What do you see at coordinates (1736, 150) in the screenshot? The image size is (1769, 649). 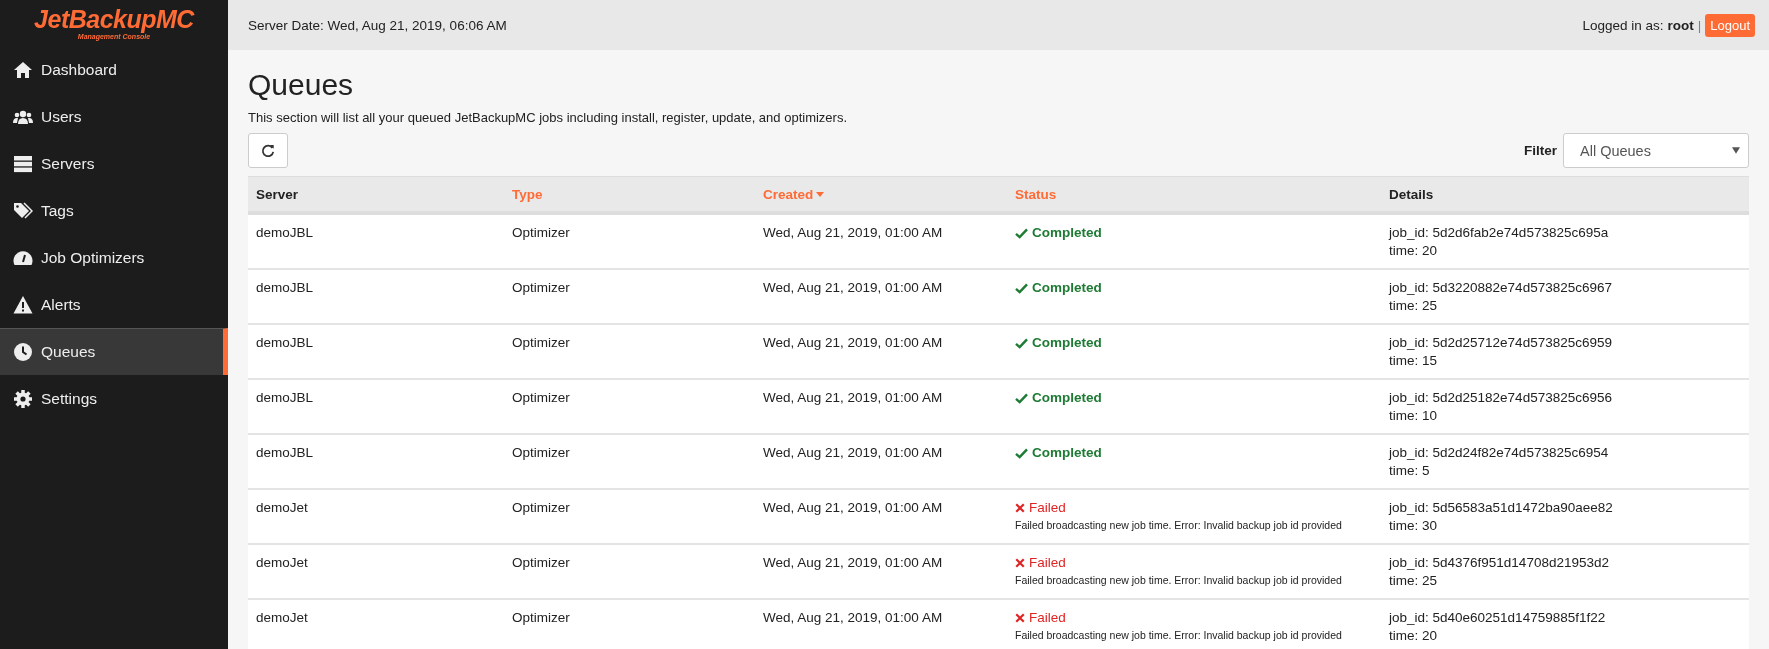 I see `dropdown-caret-icon` at bounding box center [1736, 150].